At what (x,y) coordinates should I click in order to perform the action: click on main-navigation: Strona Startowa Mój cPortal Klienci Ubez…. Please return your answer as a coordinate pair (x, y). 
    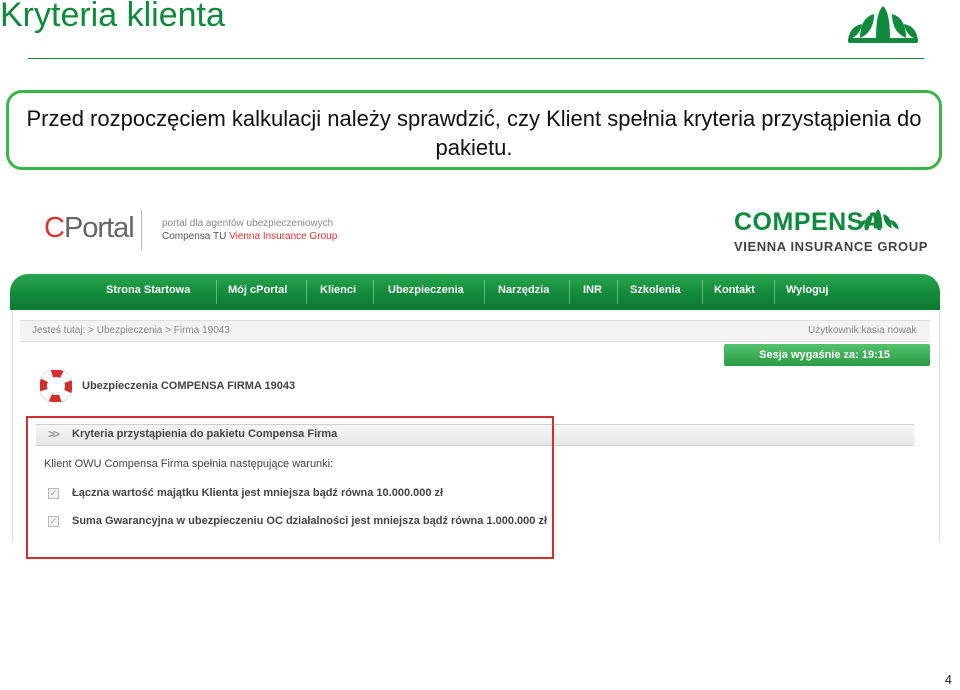
    Looking at the image, I should click on (475, 292).